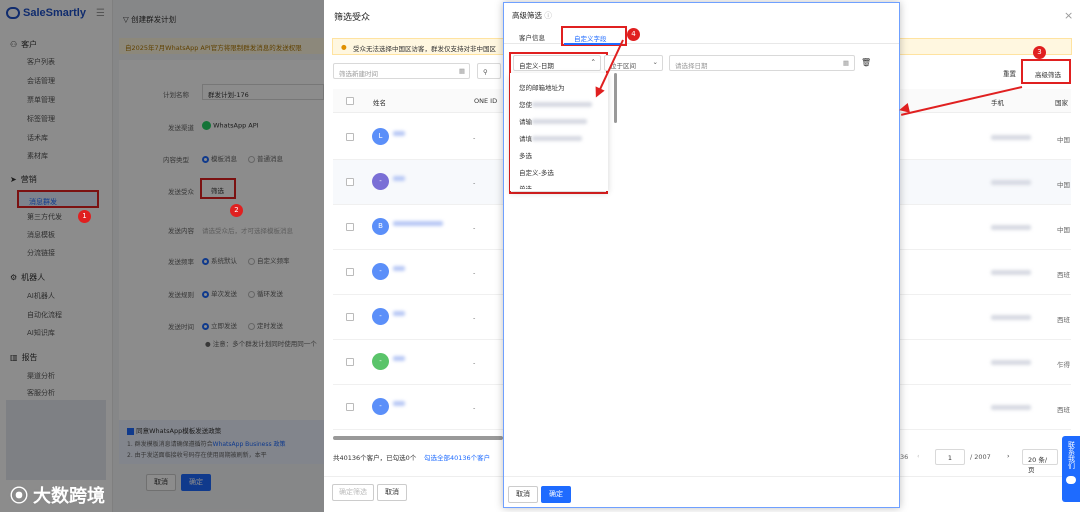 The height and width of the screenshot is (512, 1080). I want to click on option-email: 您的邮箱地址为, so click(542, 87).